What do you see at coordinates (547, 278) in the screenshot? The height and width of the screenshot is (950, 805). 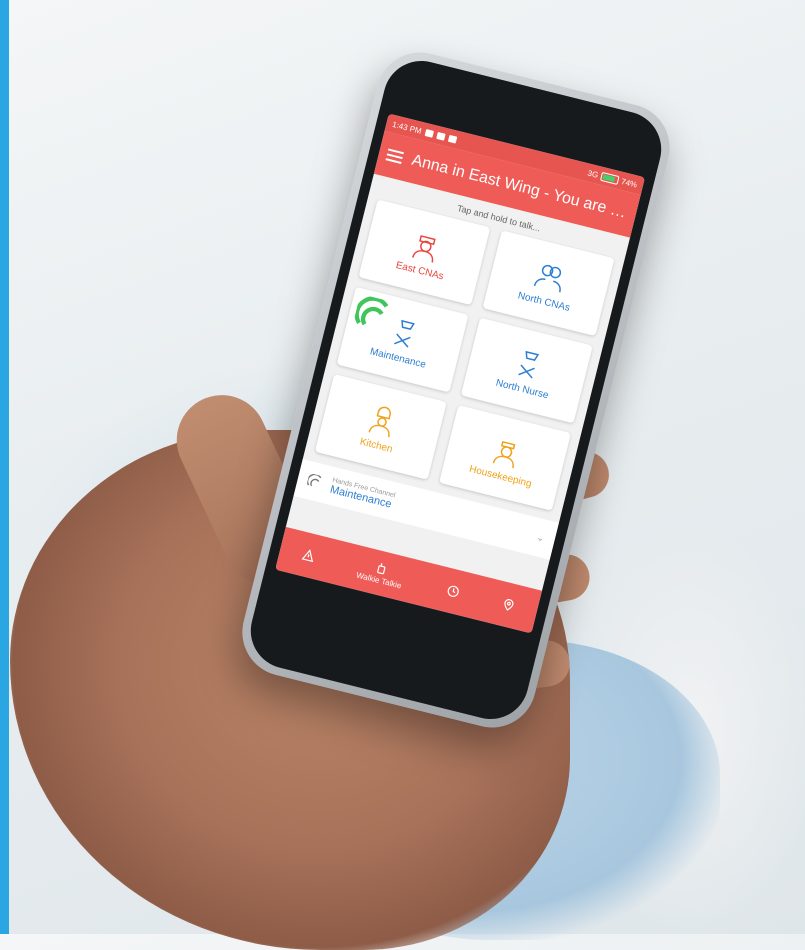 I see `group-icon` at bounding box center [547, 278].